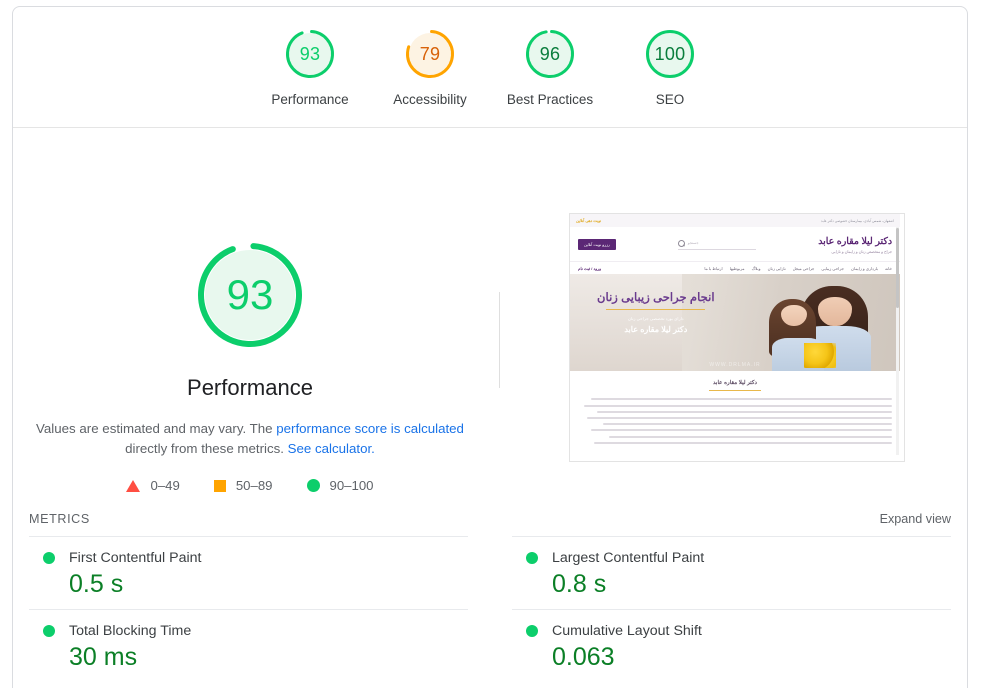  I want to click on metrics-header: METRICS Expand view, so click(490, 519).